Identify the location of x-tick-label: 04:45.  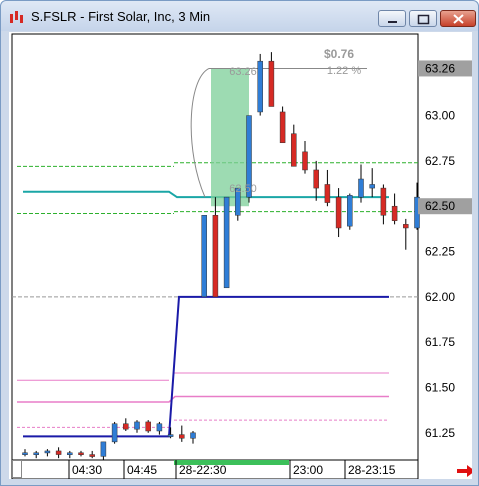
(142, 470).